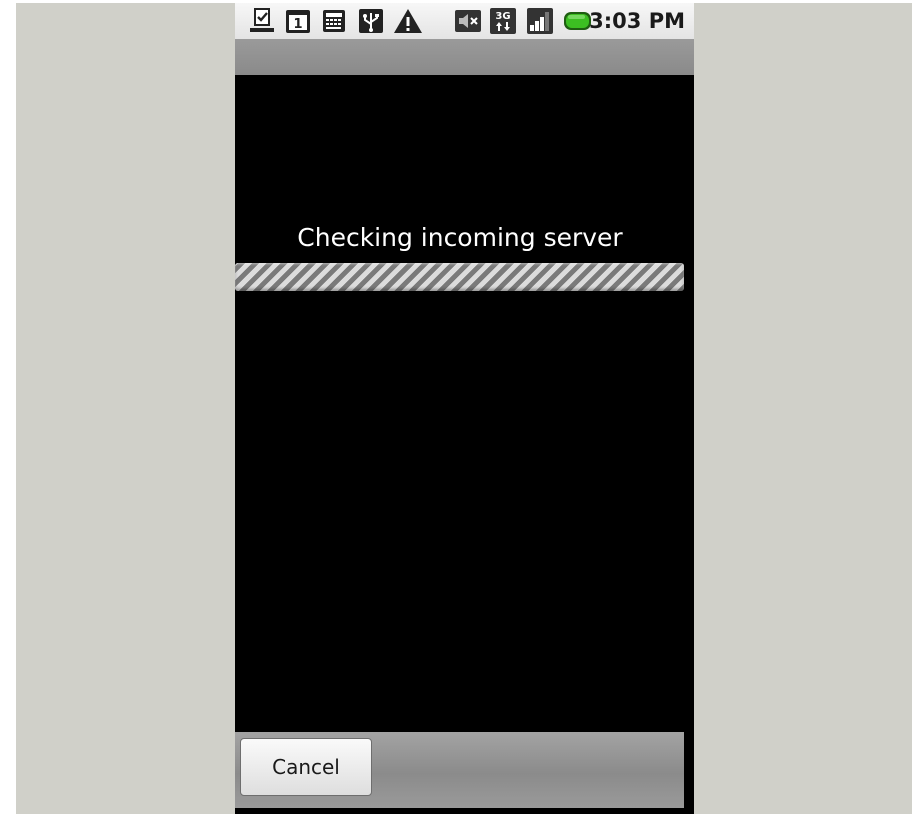 The image size is (912, 814). Describe the element at coordinates (306, 767) in the screenshot. I see `cancel-button: Cancel` at that location.